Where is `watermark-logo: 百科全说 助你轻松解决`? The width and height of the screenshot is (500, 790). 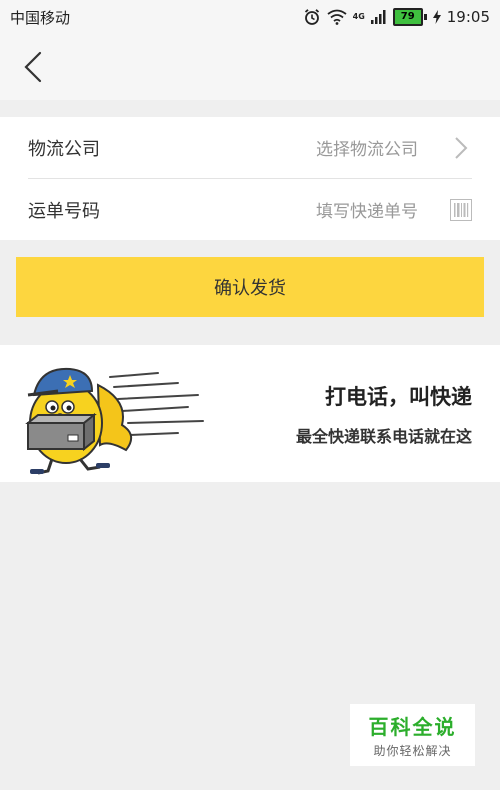 watermark-logo: 百科全说 助你轻松解决 is located at coordinates (412, 735).